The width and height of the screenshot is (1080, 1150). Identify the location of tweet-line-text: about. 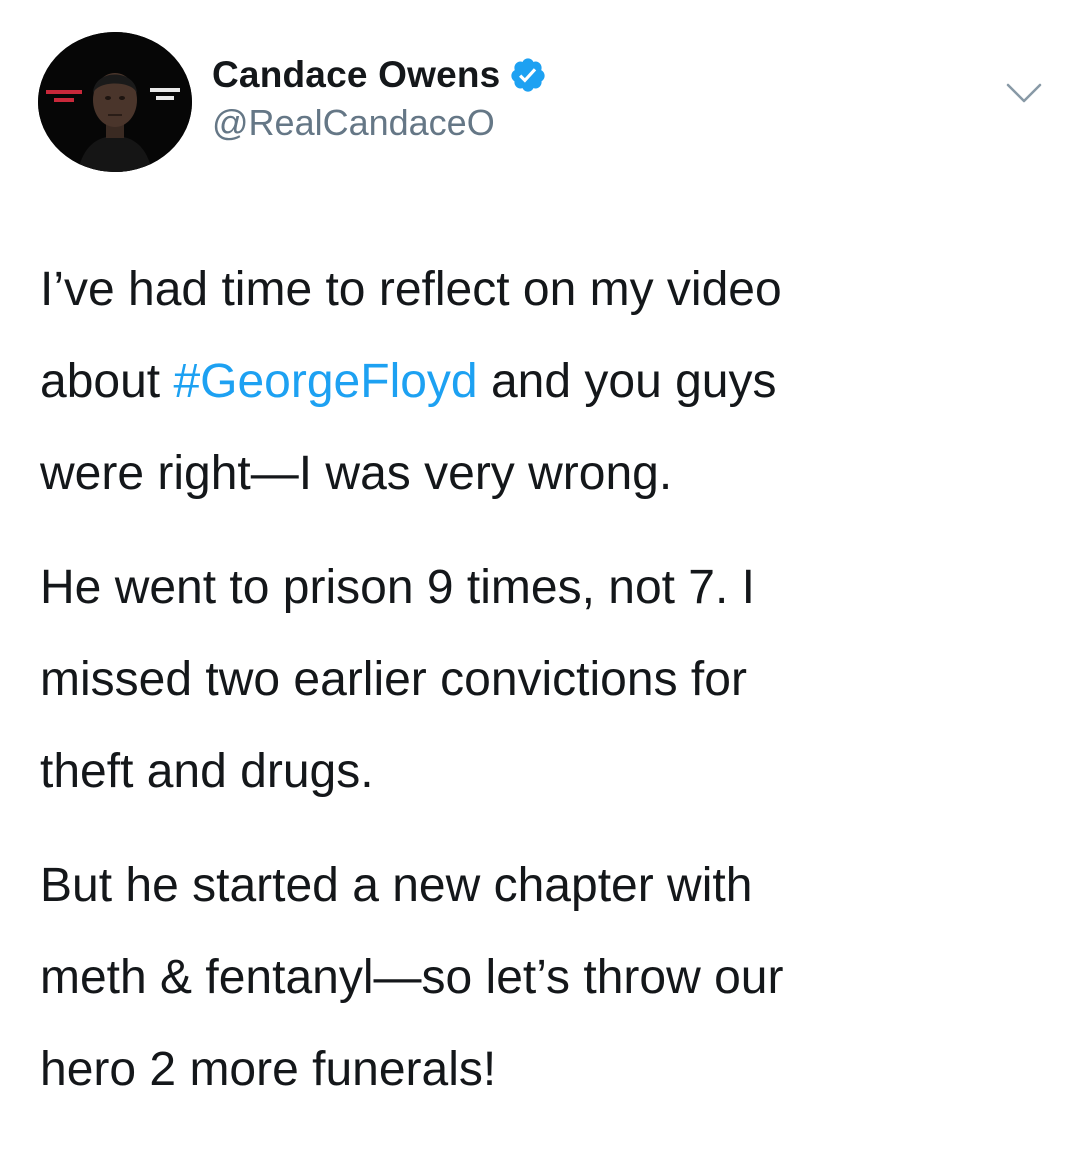
(107, 381).